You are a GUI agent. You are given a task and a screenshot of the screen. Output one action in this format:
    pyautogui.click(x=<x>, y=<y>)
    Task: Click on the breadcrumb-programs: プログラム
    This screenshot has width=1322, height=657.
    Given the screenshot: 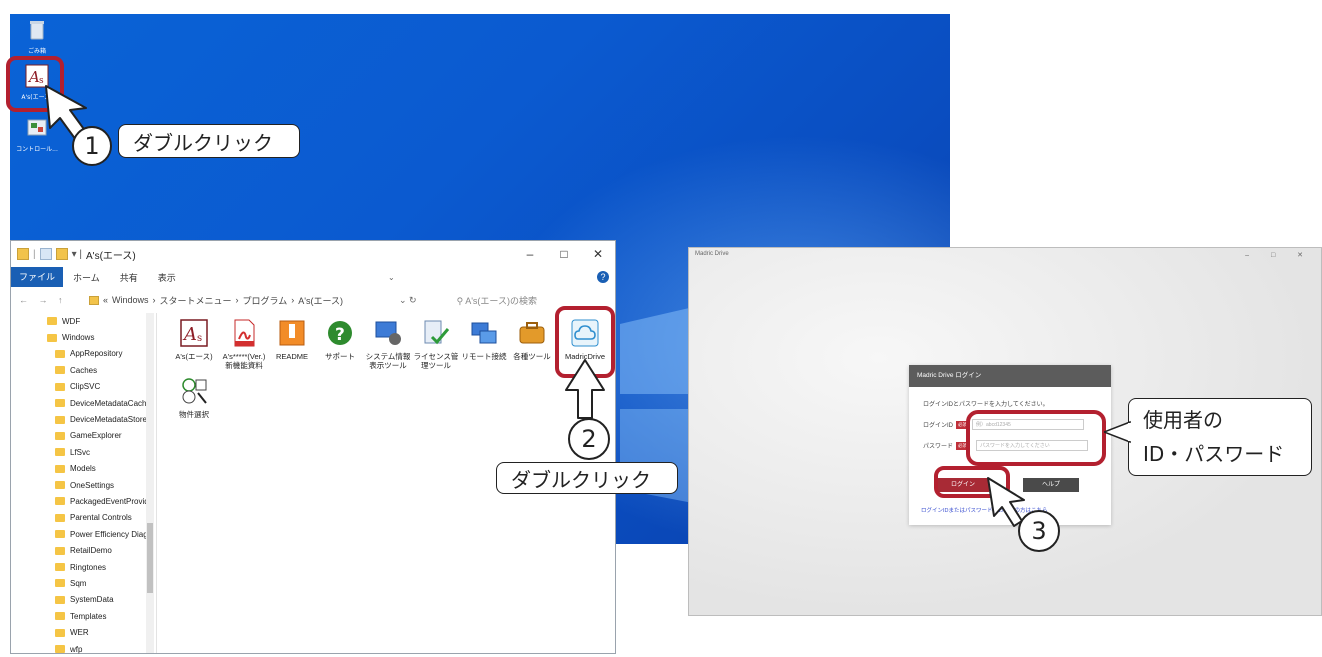 What is the action you would take?
    pyautogui.click(x=265, y=300)
    